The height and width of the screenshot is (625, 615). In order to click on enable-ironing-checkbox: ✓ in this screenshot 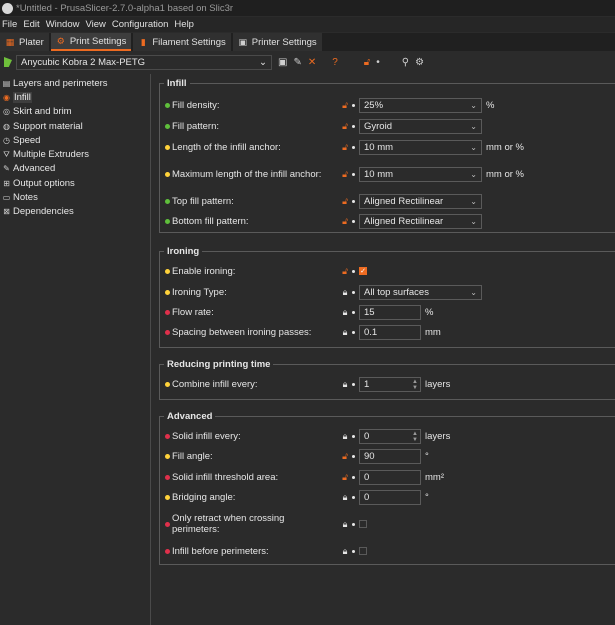, I will do `click(363, 271)`.